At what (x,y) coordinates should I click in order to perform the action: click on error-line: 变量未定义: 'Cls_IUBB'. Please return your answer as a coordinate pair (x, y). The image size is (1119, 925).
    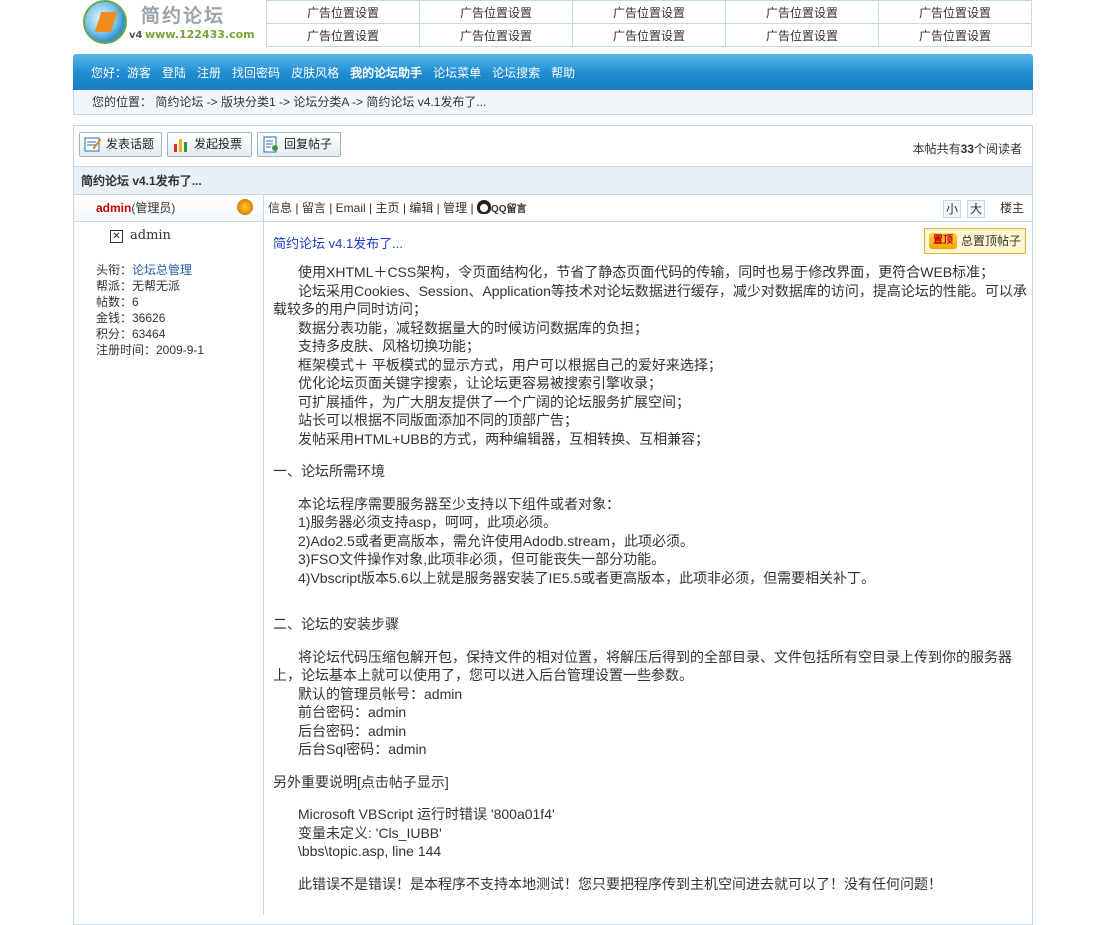
    Looking at the image, I should click on (370, 832).